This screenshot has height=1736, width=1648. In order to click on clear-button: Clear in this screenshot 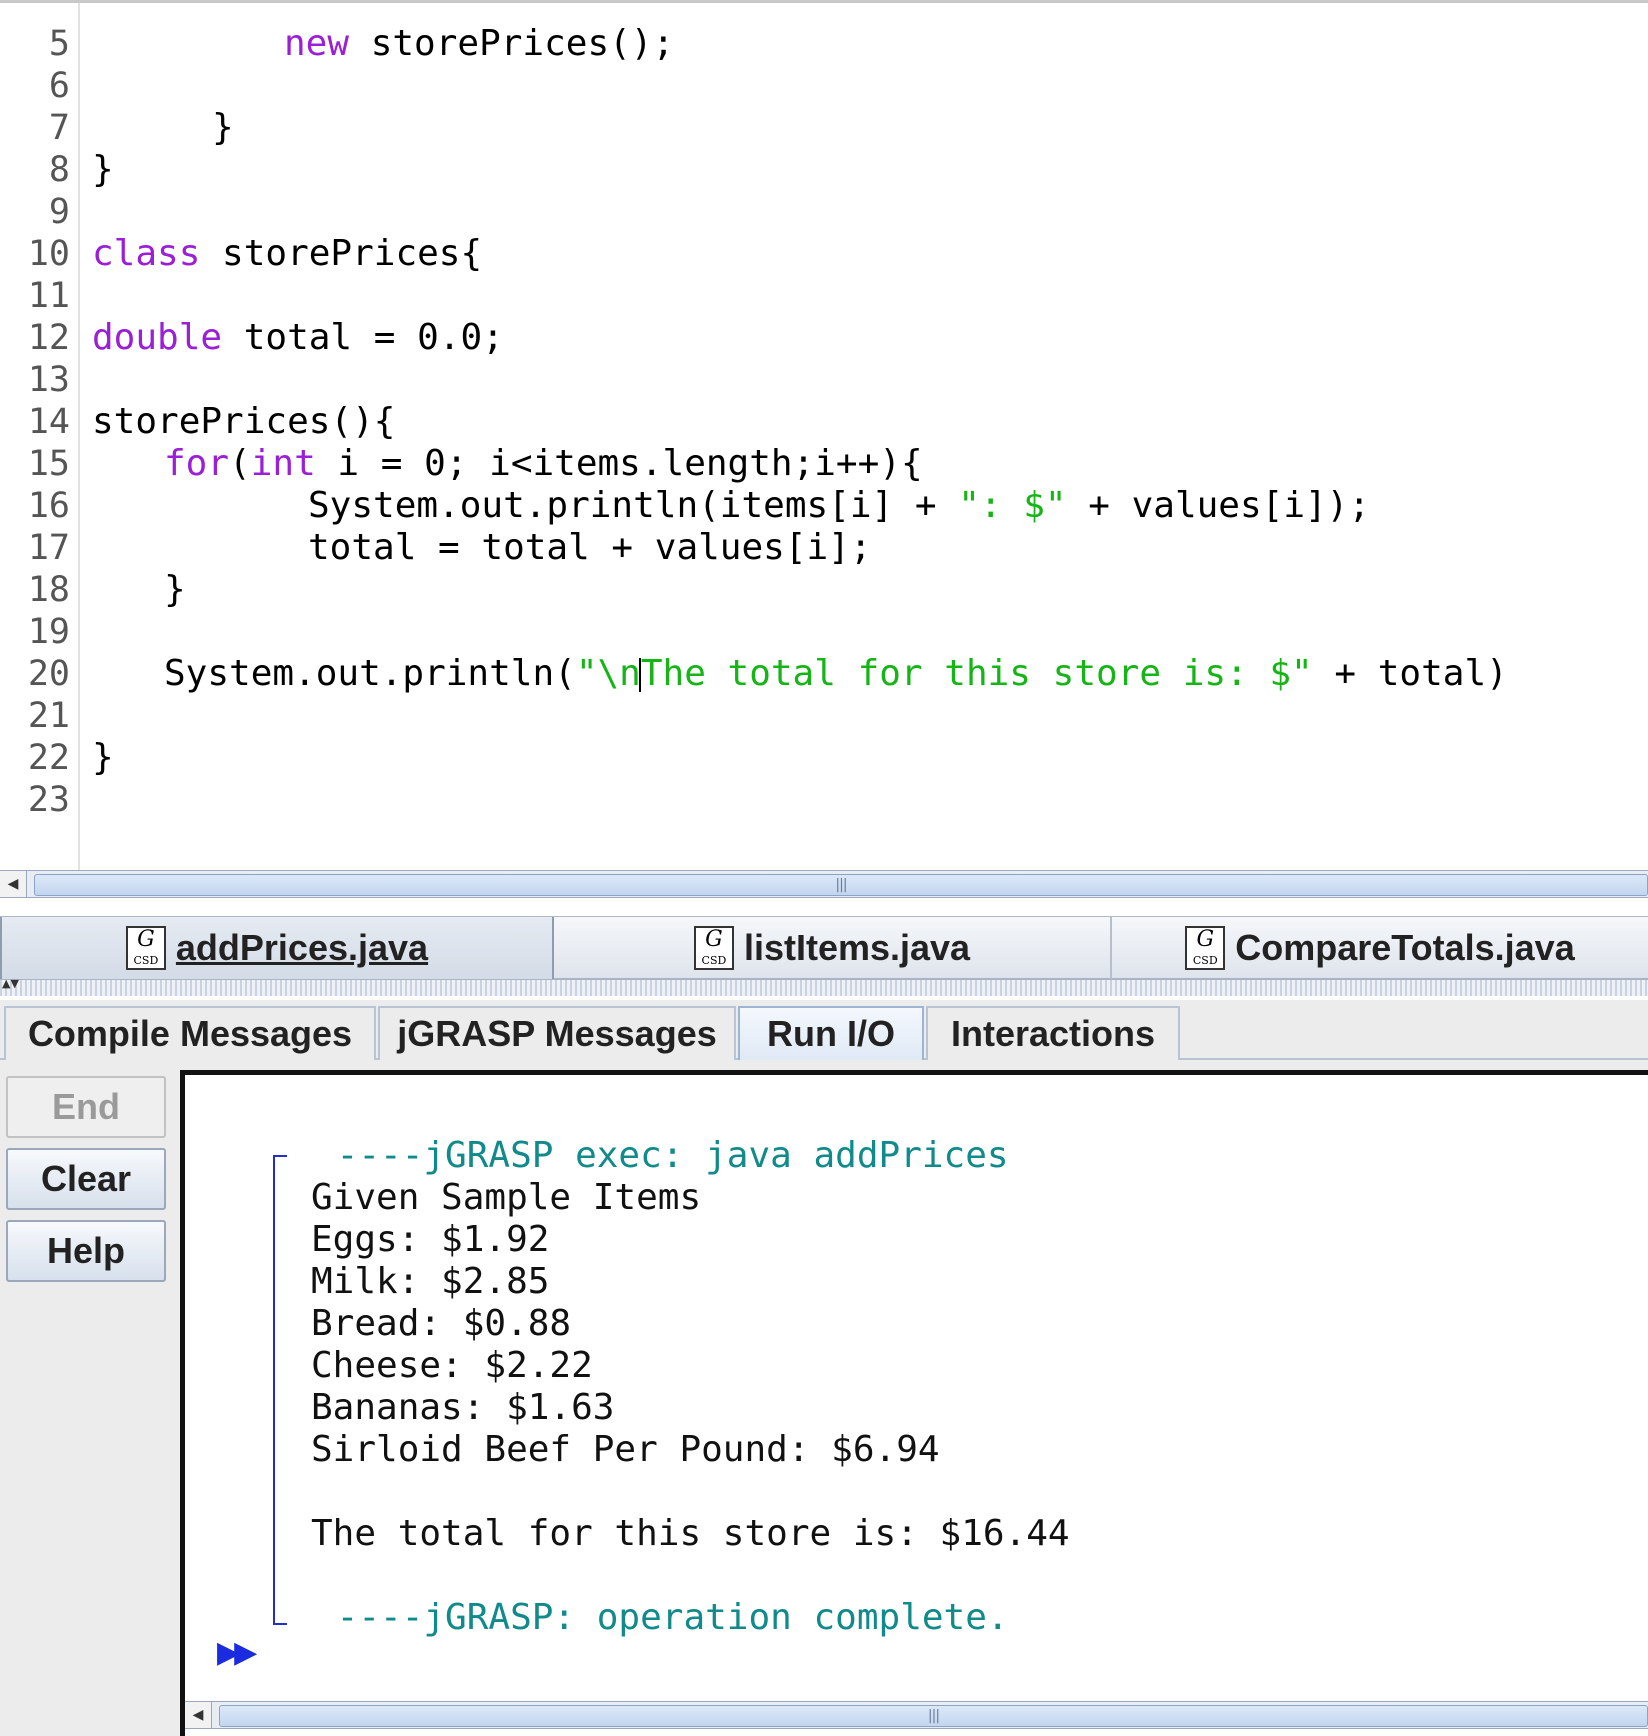, I will do `click(86, 1179)`.